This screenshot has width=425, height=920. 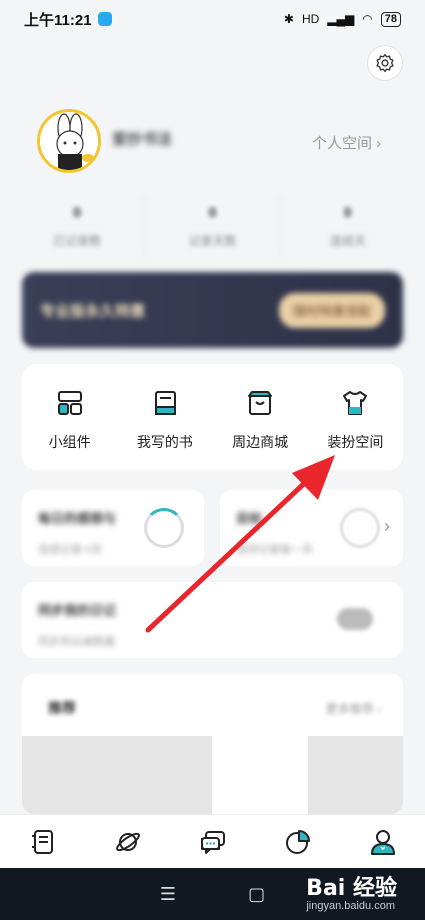 I want to click on battery-indicator: 78, so click(x=390, y=19).